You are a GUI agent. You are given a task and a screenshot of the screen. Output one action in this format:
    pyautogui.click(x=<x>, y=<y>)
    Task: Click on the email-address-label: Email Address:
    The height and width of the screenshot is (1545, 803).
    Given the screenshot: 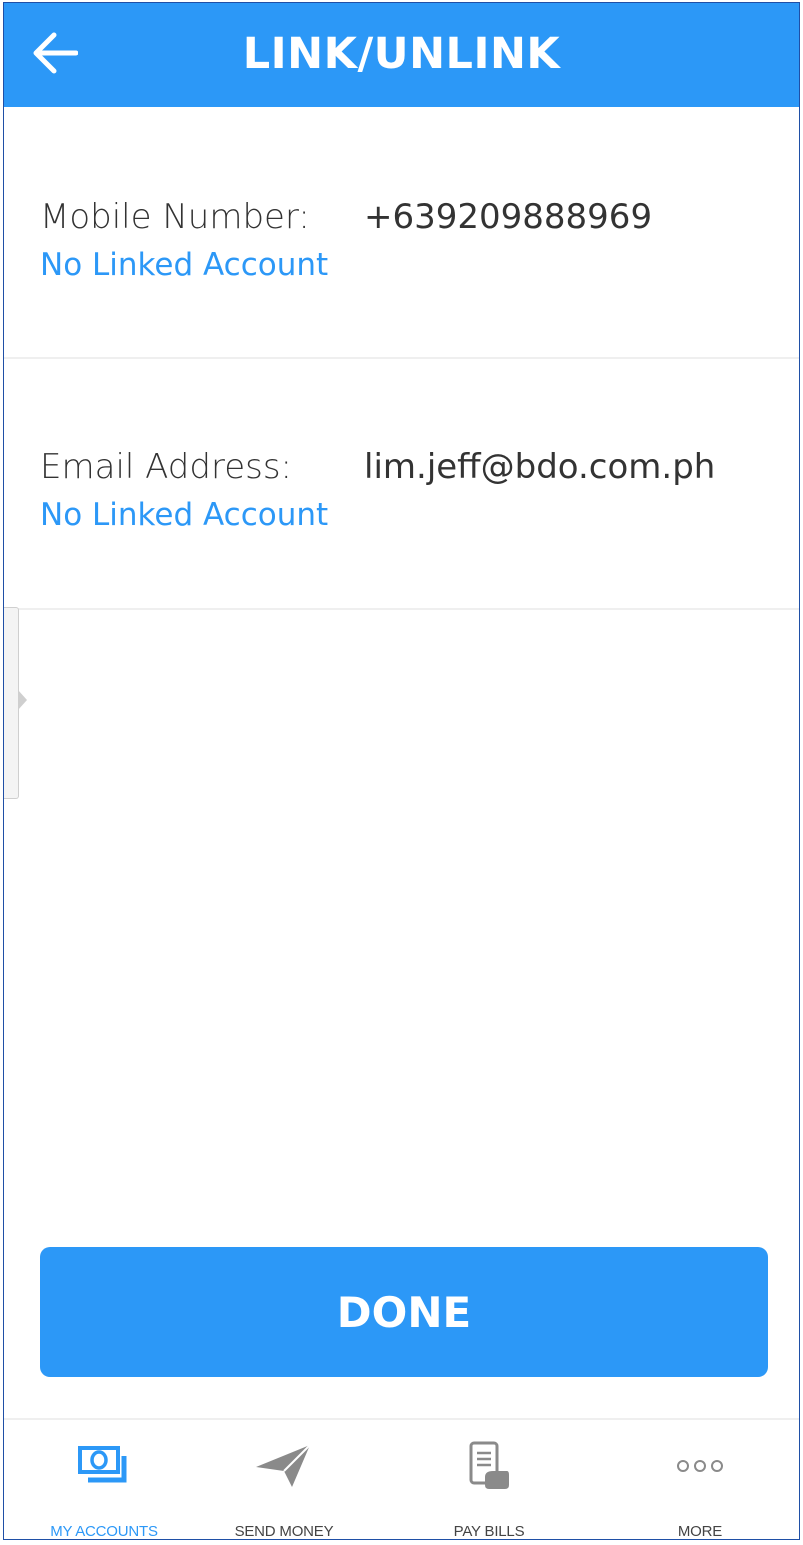 What is the action you would take?
    pyautogui.click(x=166, y=467)
    